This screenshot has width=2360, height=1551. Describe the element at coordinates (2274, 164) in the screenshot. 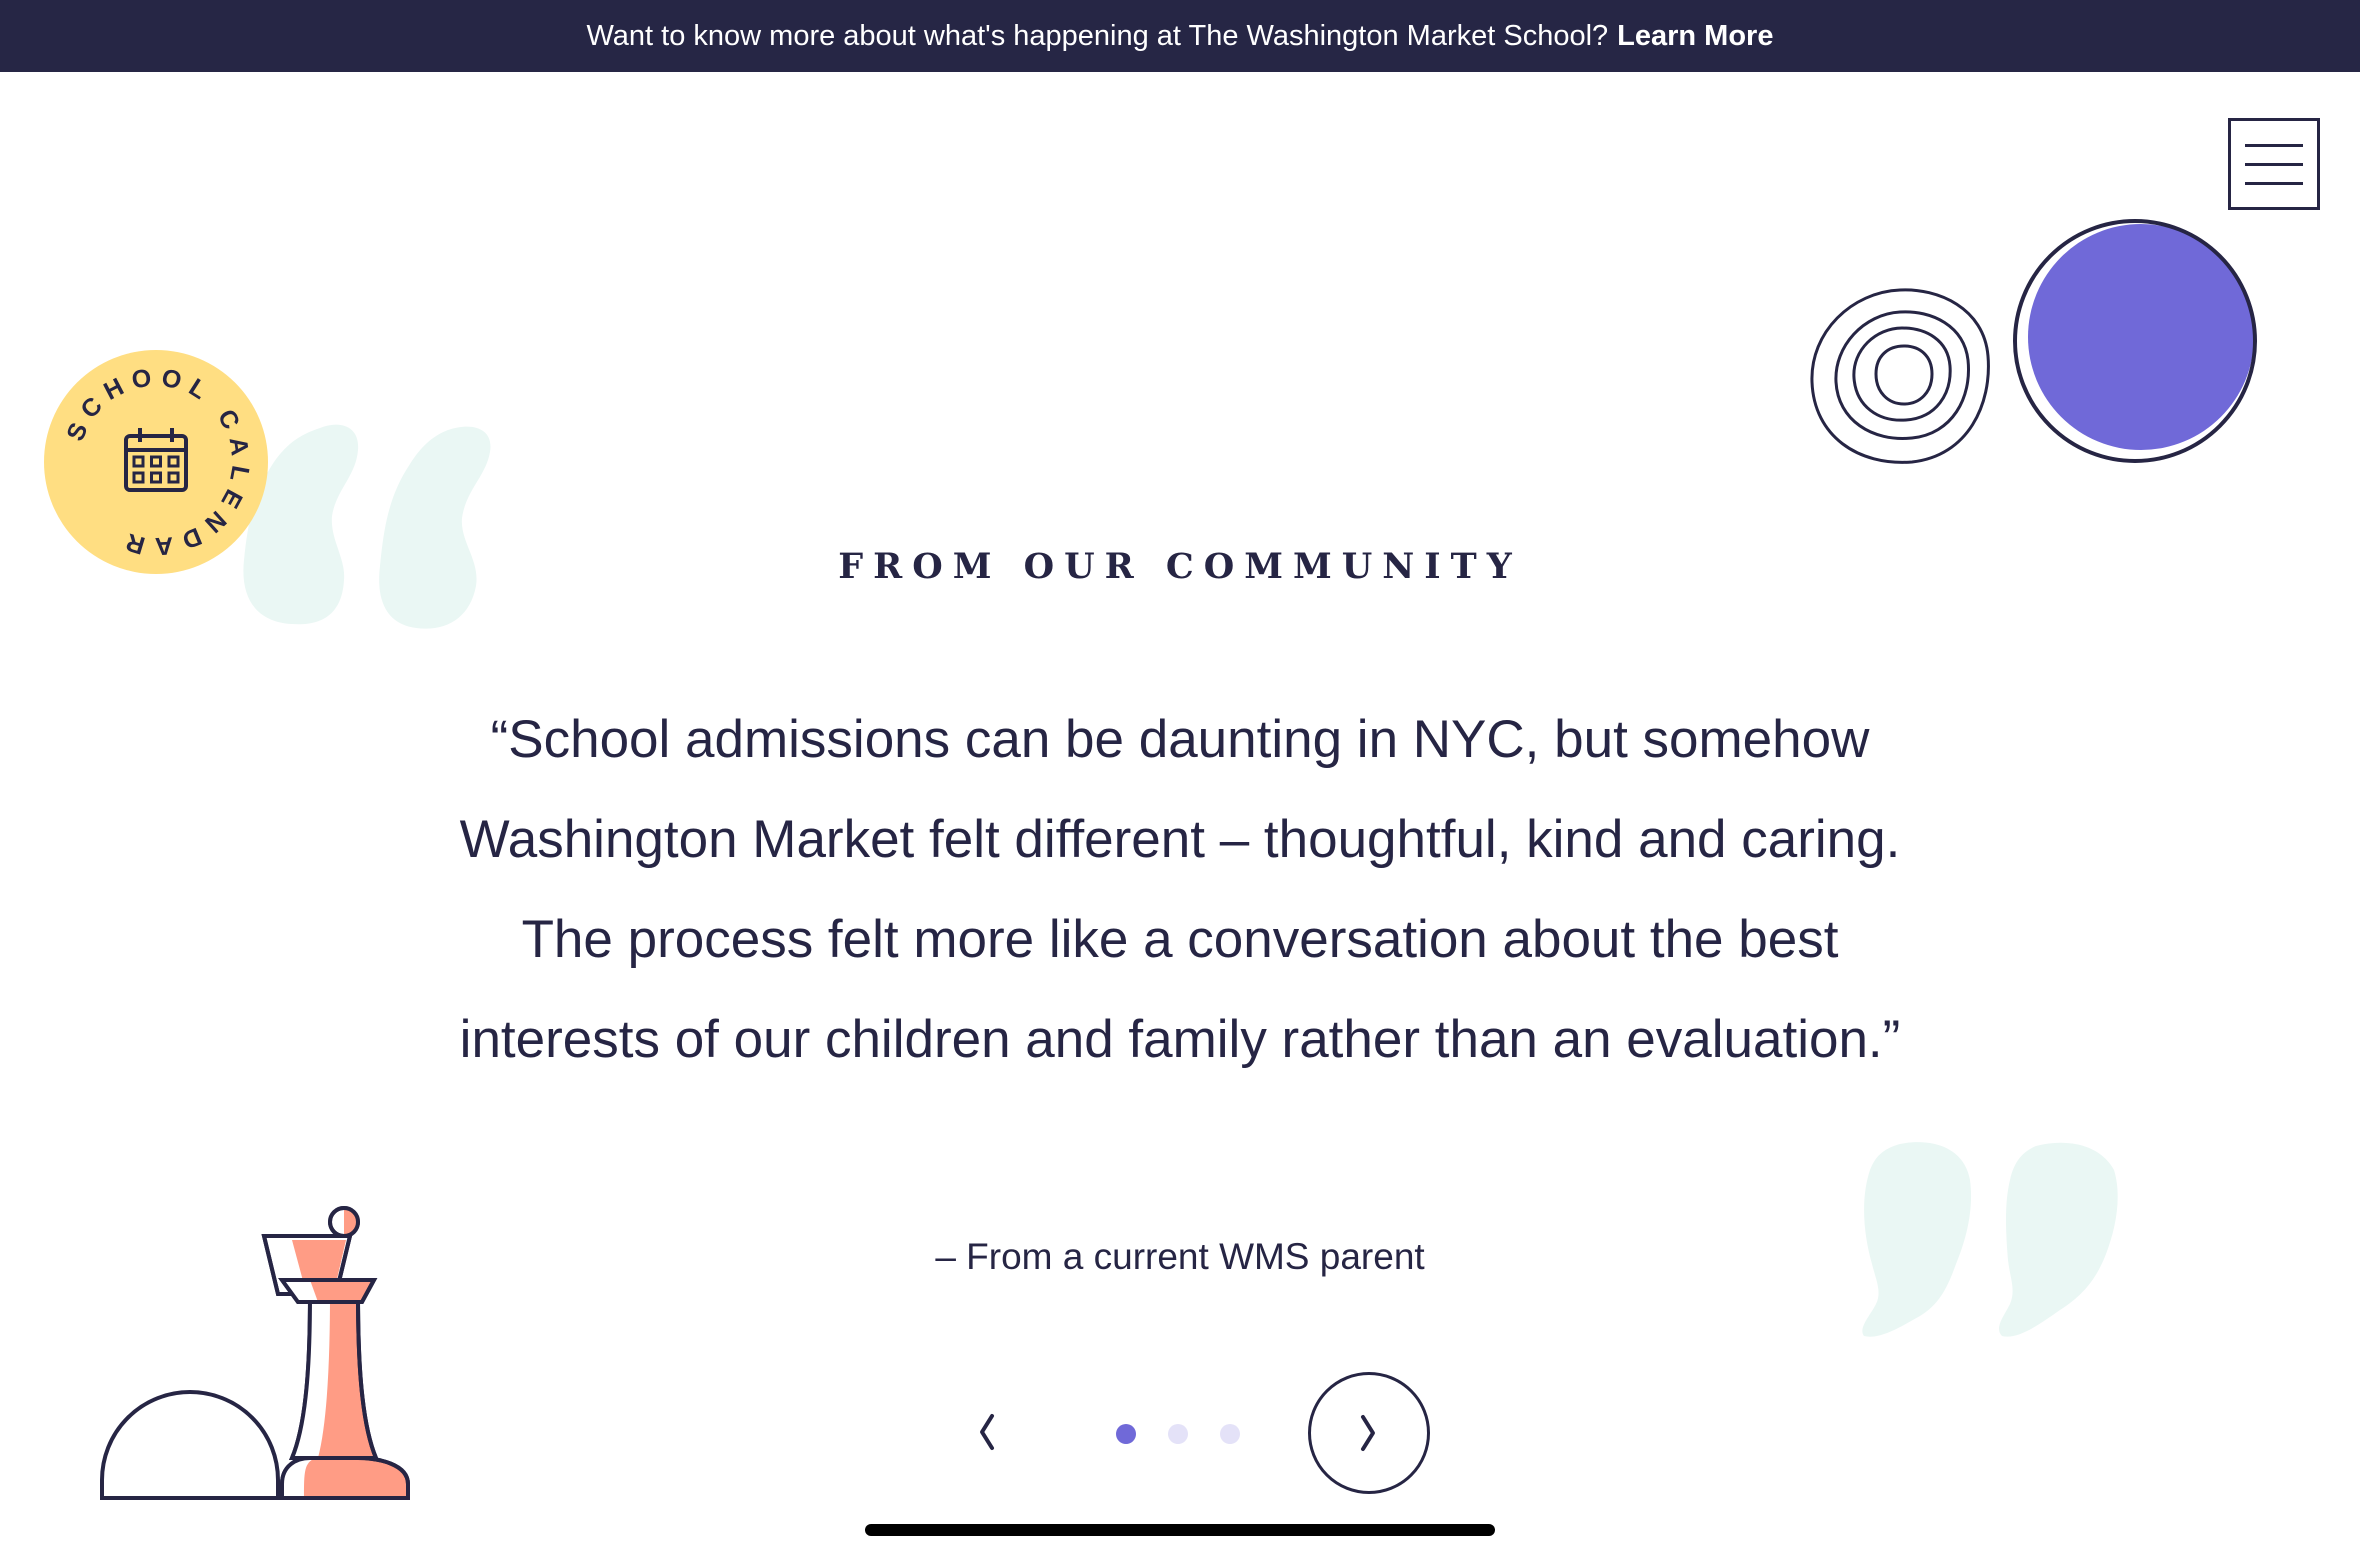

I see `hamburger-menu-button` at that location.